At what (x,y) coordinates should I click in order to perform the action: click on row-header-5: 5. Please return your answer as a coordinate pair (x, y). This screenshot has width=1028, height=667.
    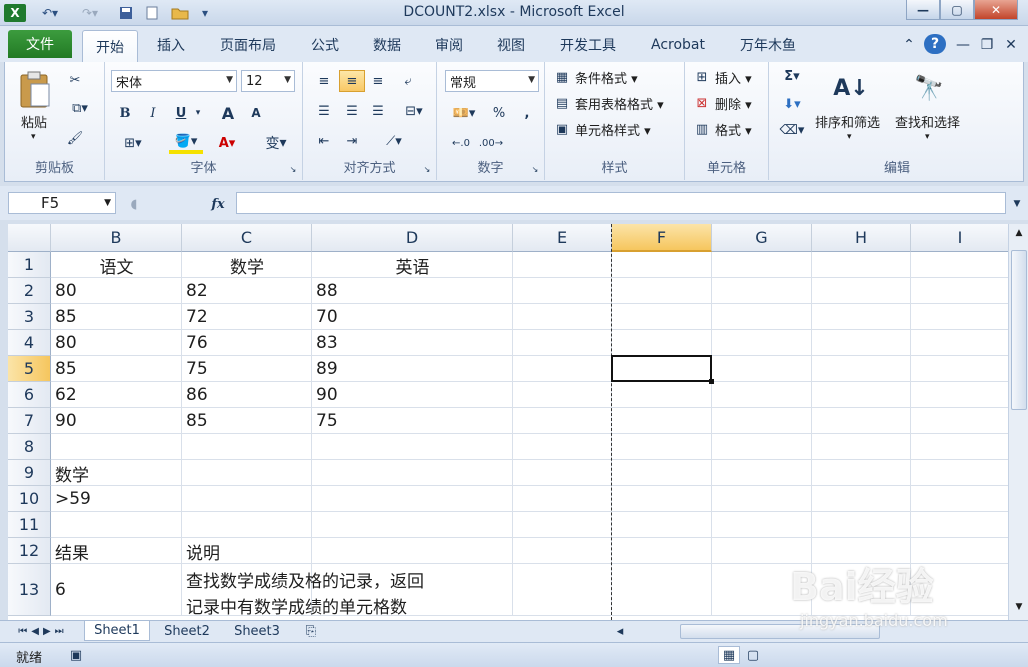
    Looking at the image, I should click on (29, 369).